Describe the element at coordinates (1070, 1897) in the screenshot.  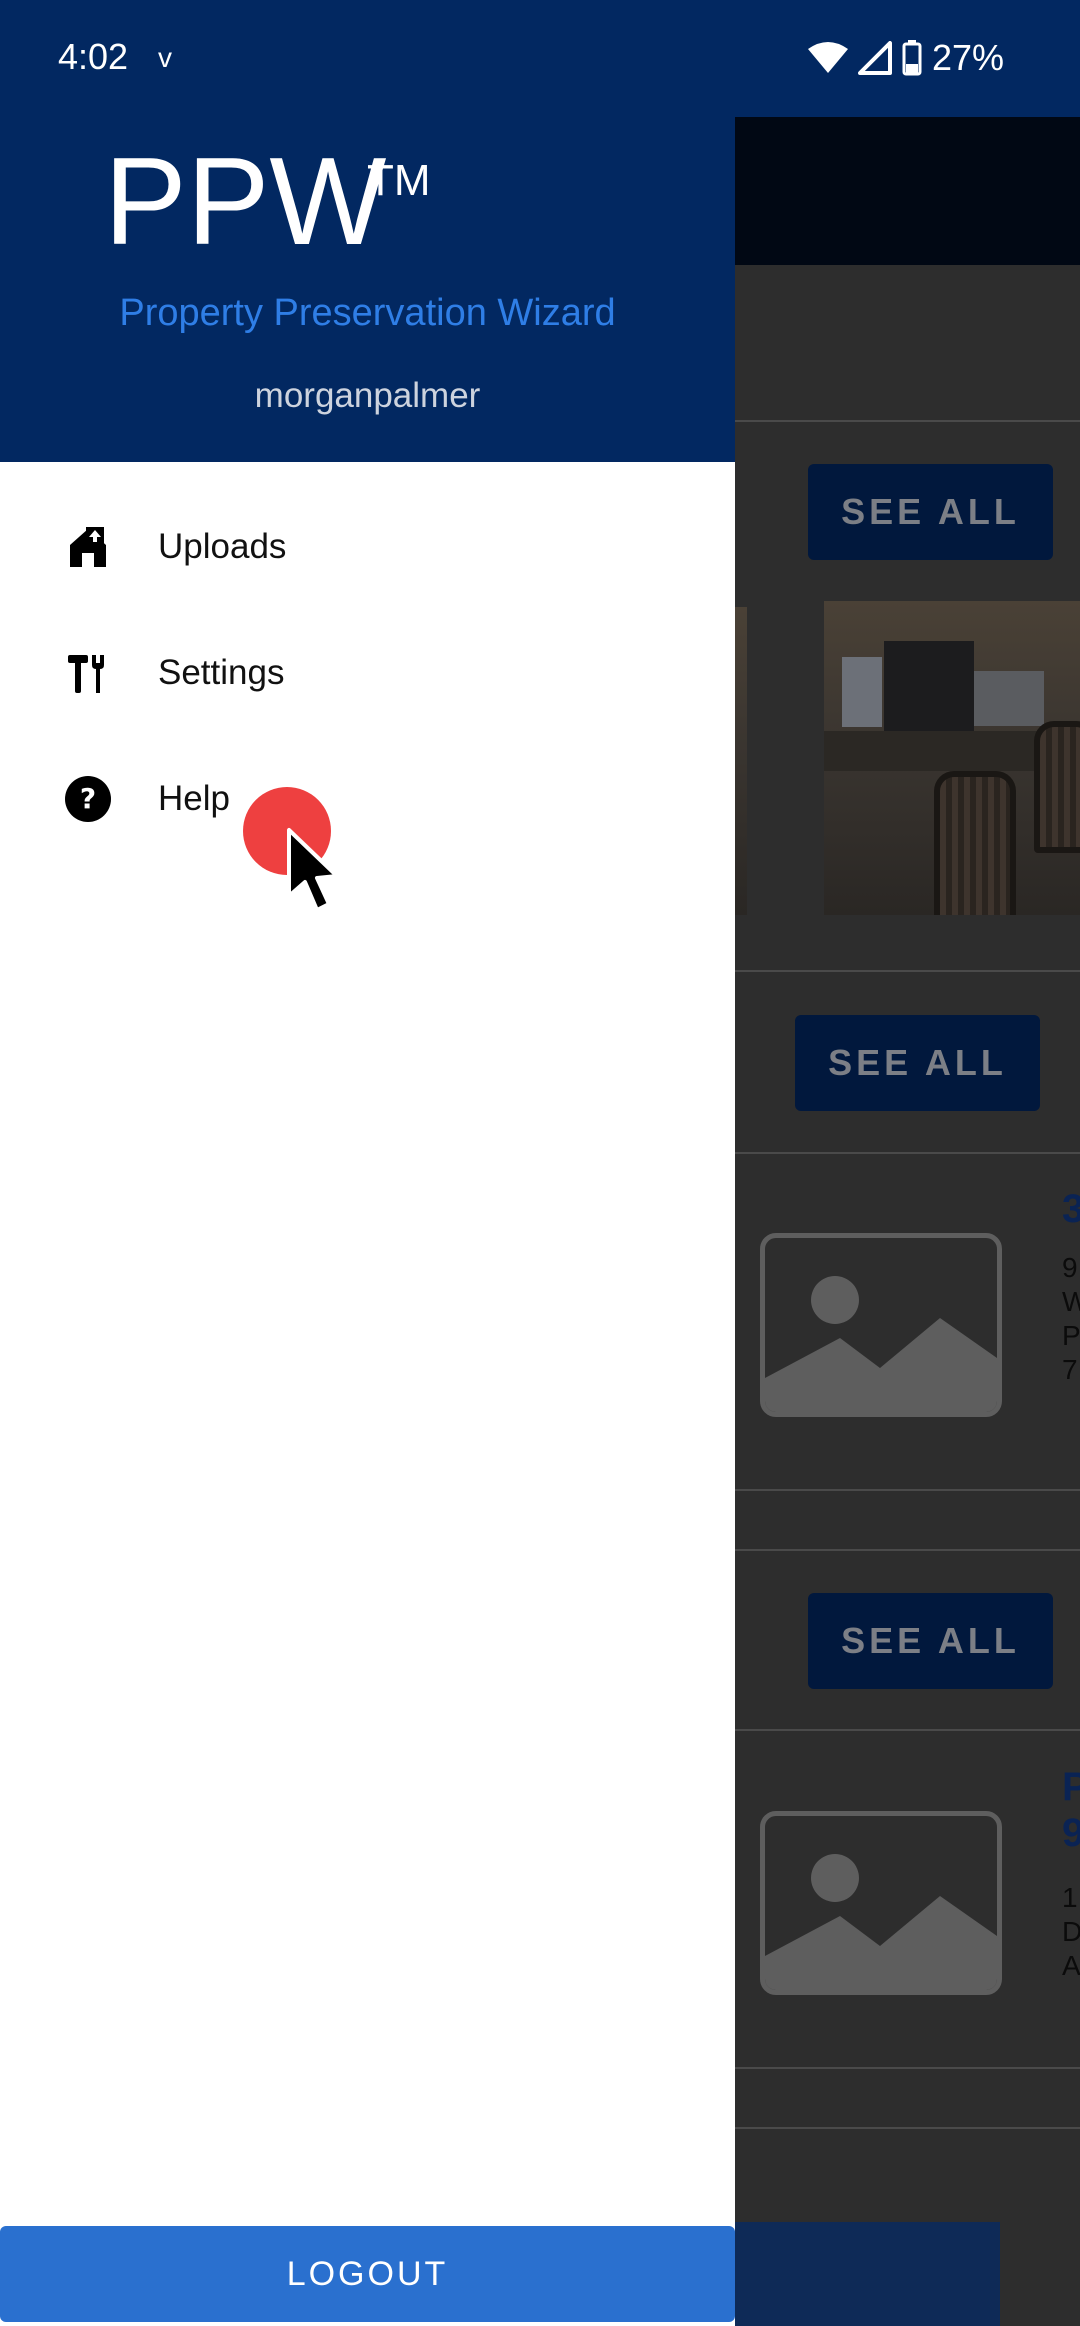
I see `address-line: 1` at that location.